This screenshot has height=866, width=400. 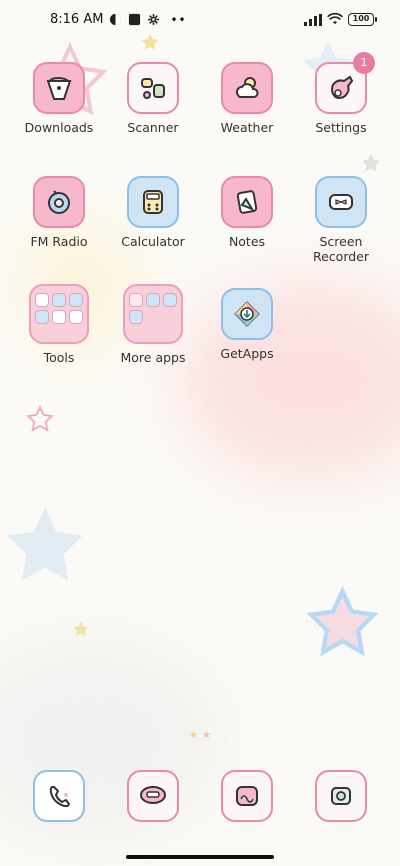 What do you see at coordinates (153, 127) in the screenshot?
I see `app-label: Scanner` at bounding box center [153, 127].